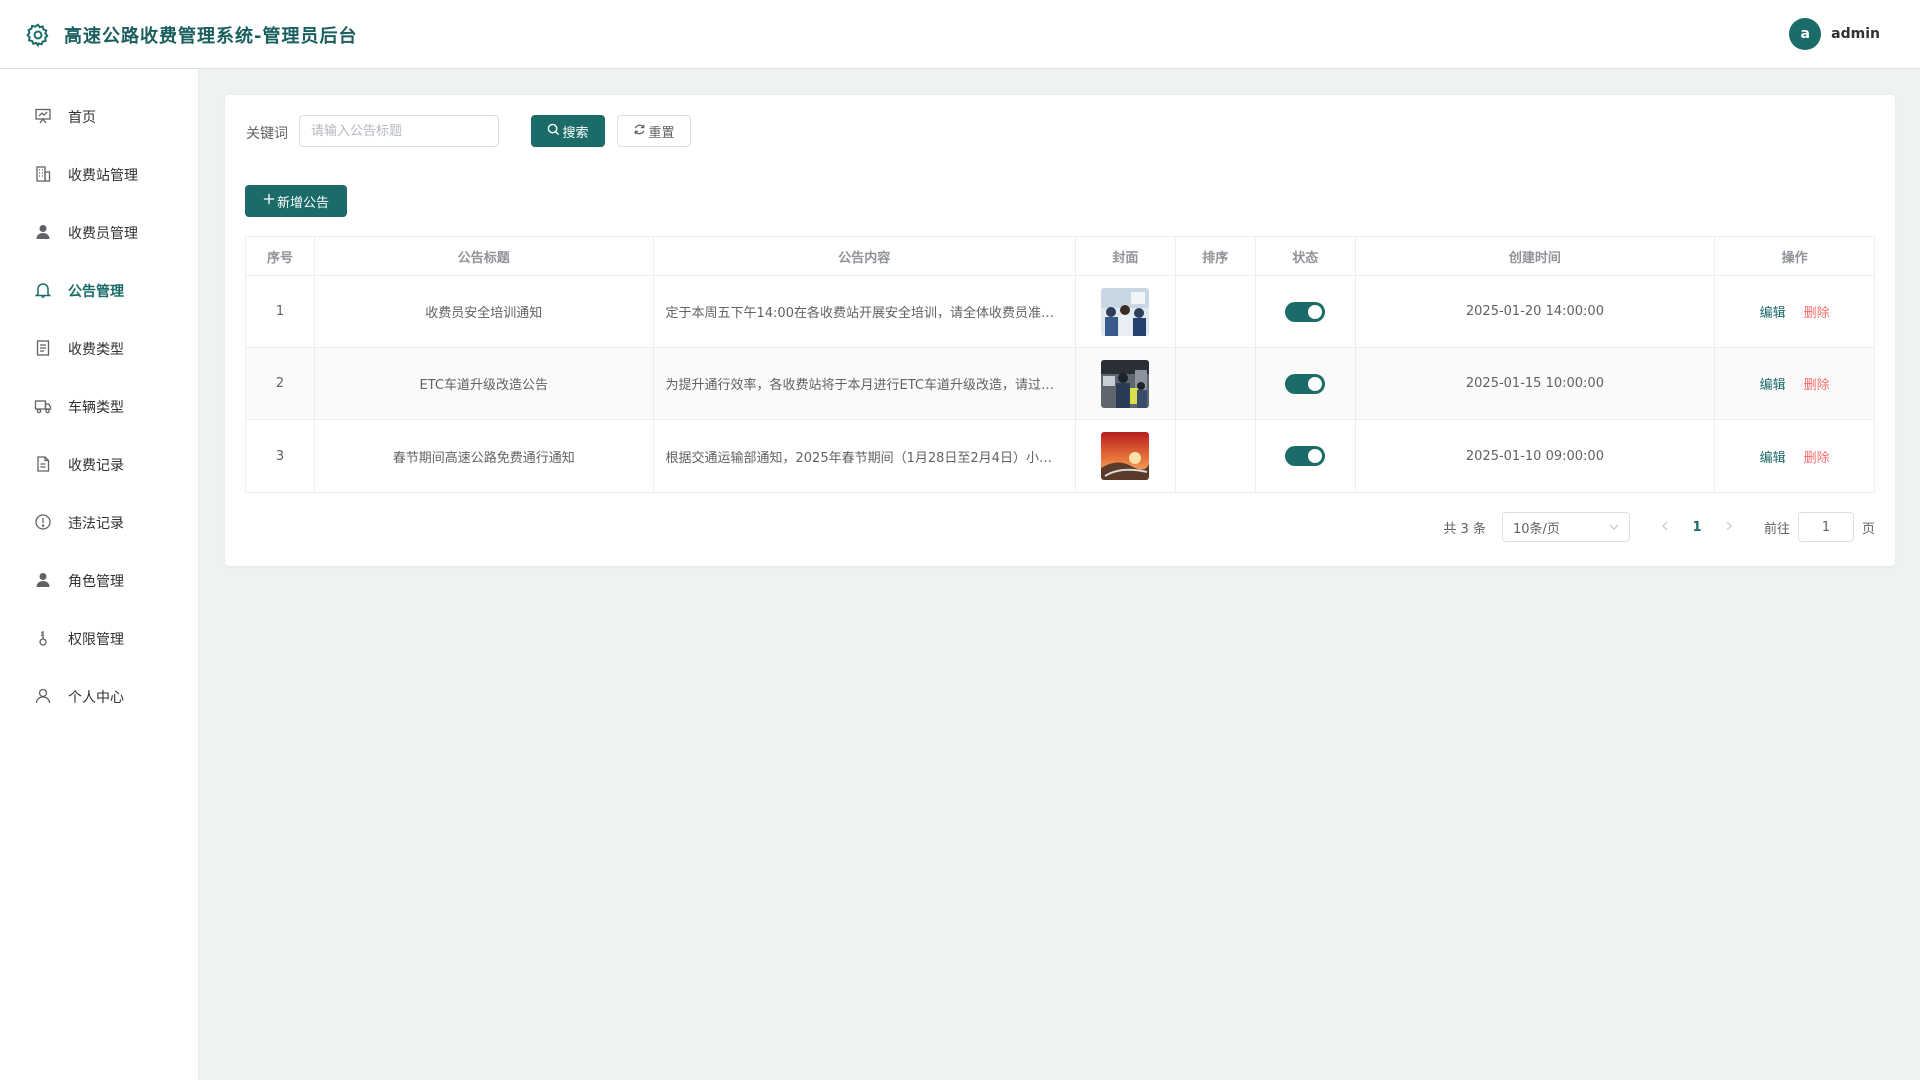 This screenshot has width=1920, height=1080. Describe the element at coordinates (1536, 529) in the screenshot. I see `page-size-value: 10条/页` at that location.